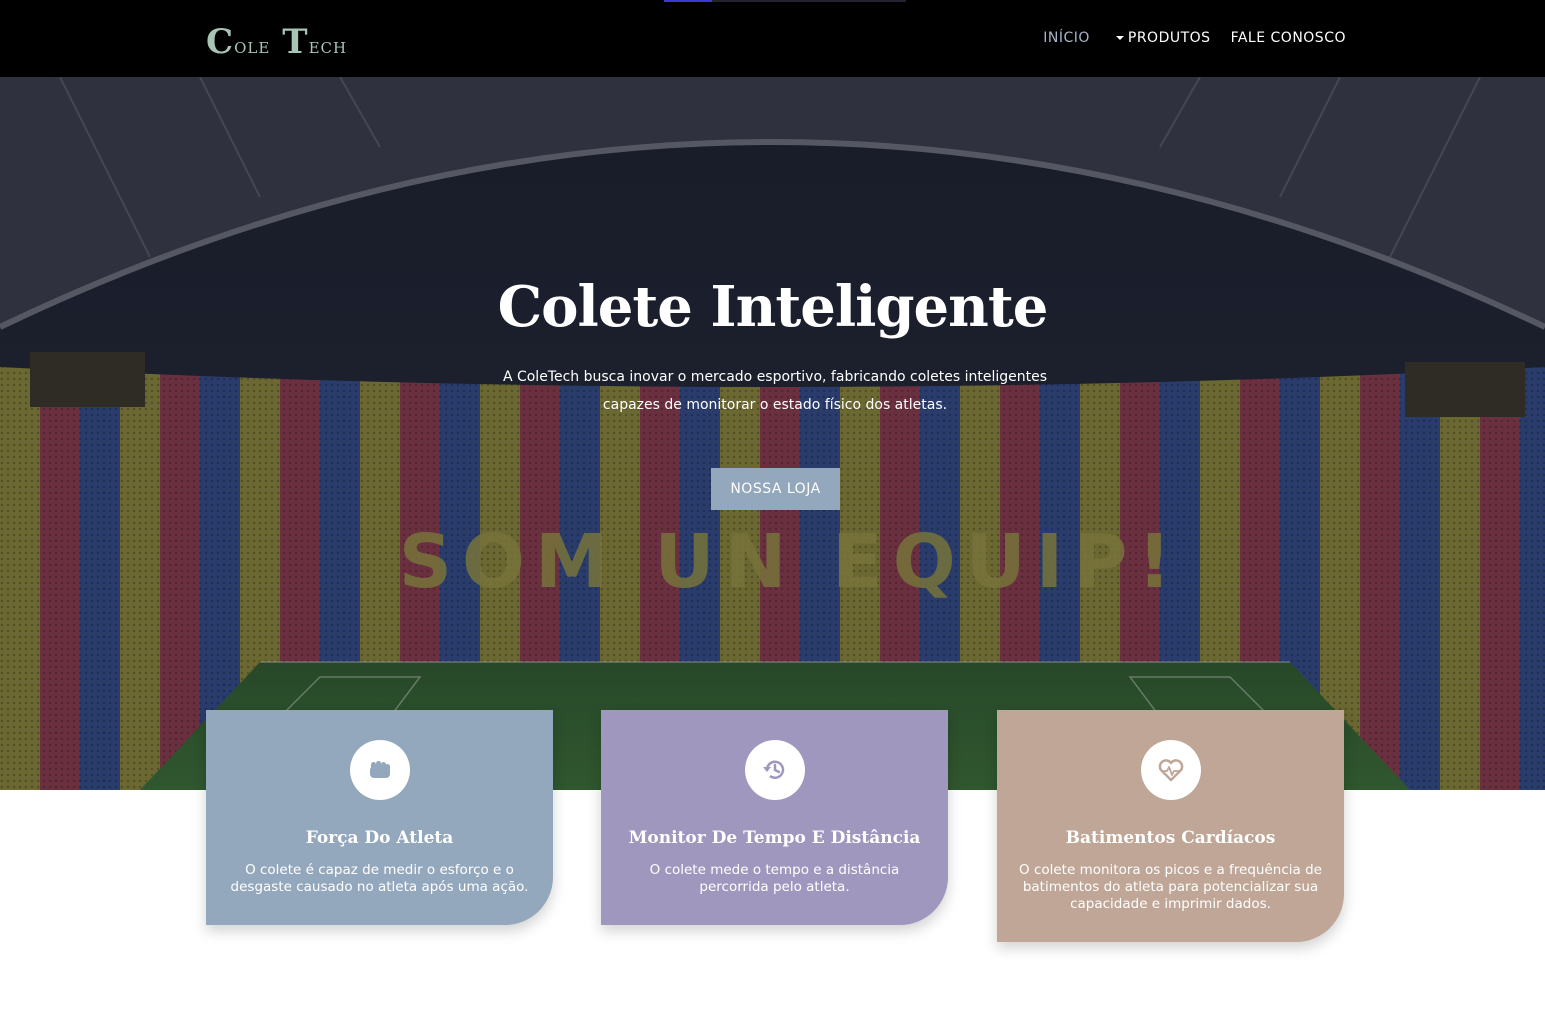 The image size is (1545, 1034). What do you see at coordinates (295, 42) in the screenshot?
I see `brand-initial-t: T` at bounding box center [295, 42].